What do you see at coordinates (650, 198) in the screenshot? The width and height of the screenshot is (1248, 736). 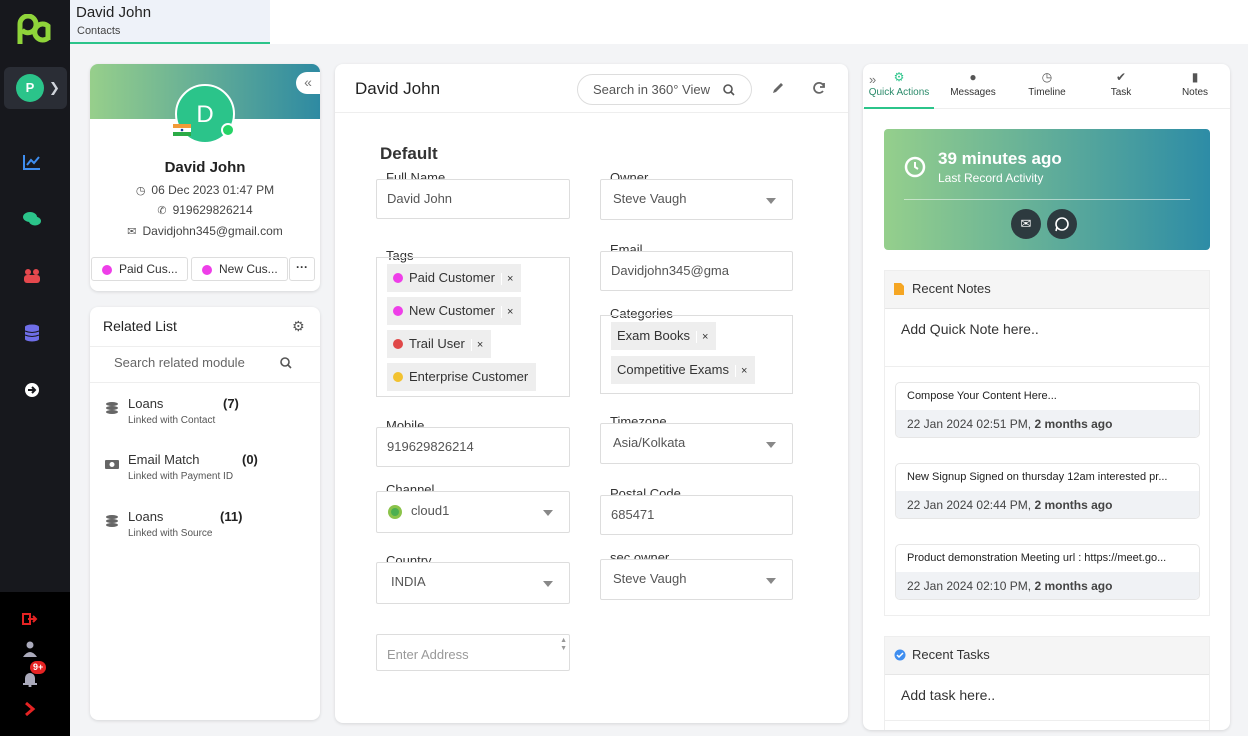 I see `owner-value: Steve Vaugh` at bounding box center [650, 198].